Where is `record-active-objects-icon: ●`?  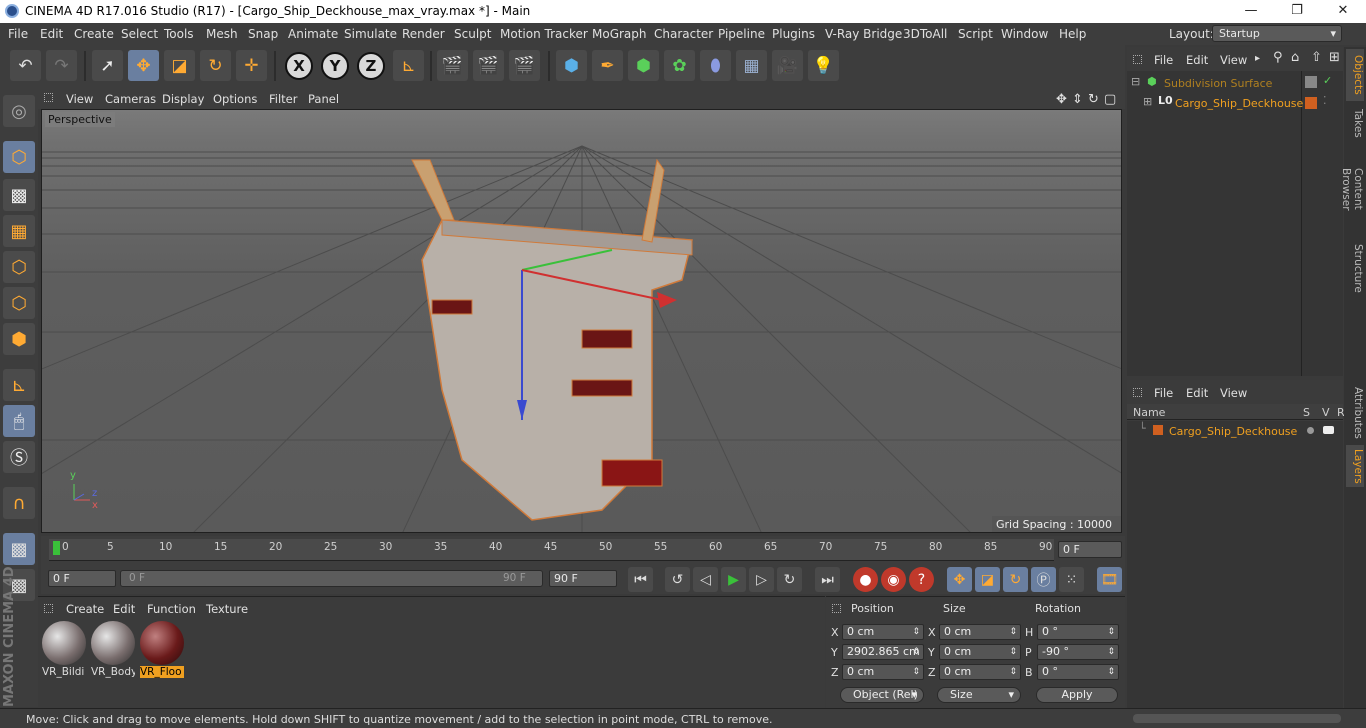
record-active-objects-icon: ● is located at coordinates (865, 579).